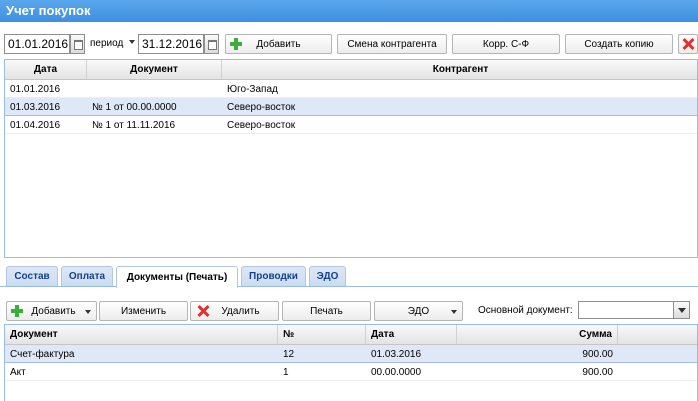  What do you see at coordinates (211, 44) in the screenshot?
I see `calendar-to-icon` at bounding box center [211, 44].